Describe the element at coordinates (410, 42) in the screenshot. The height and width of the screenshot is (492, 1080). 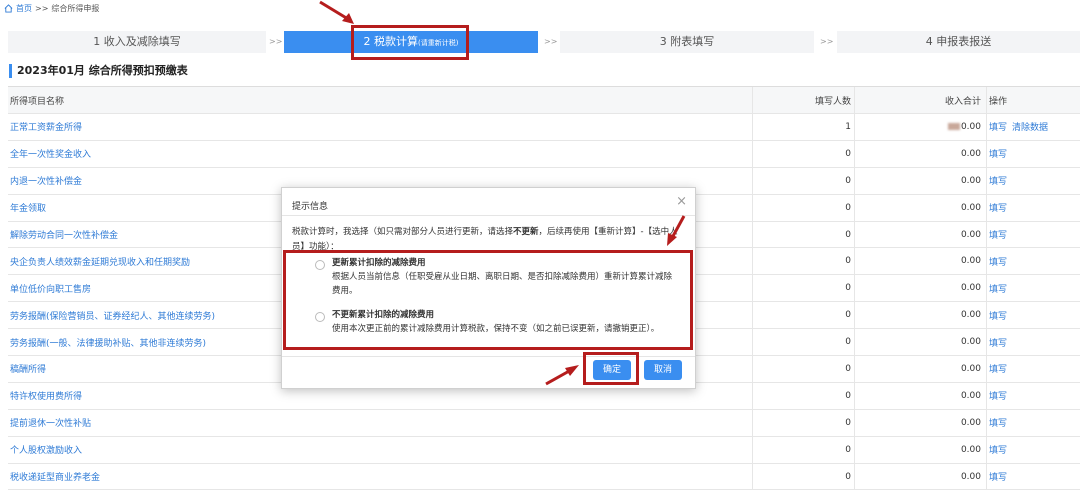
I see `step-2-highlight-box` at that location.